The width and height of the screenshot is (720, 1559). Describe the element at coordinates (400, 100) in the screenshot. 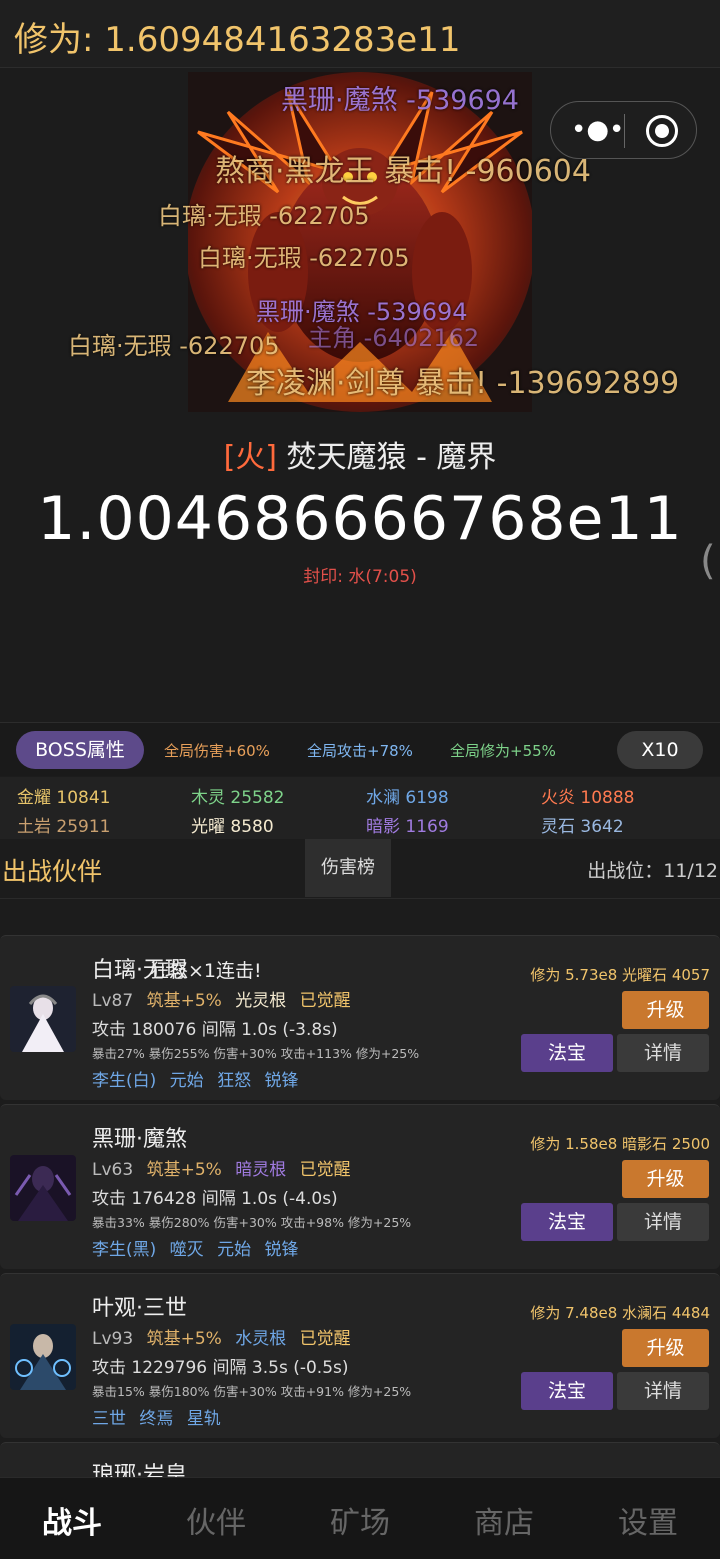

I see `damage-popup: 黑珊·魔煞 -539694` at that location.